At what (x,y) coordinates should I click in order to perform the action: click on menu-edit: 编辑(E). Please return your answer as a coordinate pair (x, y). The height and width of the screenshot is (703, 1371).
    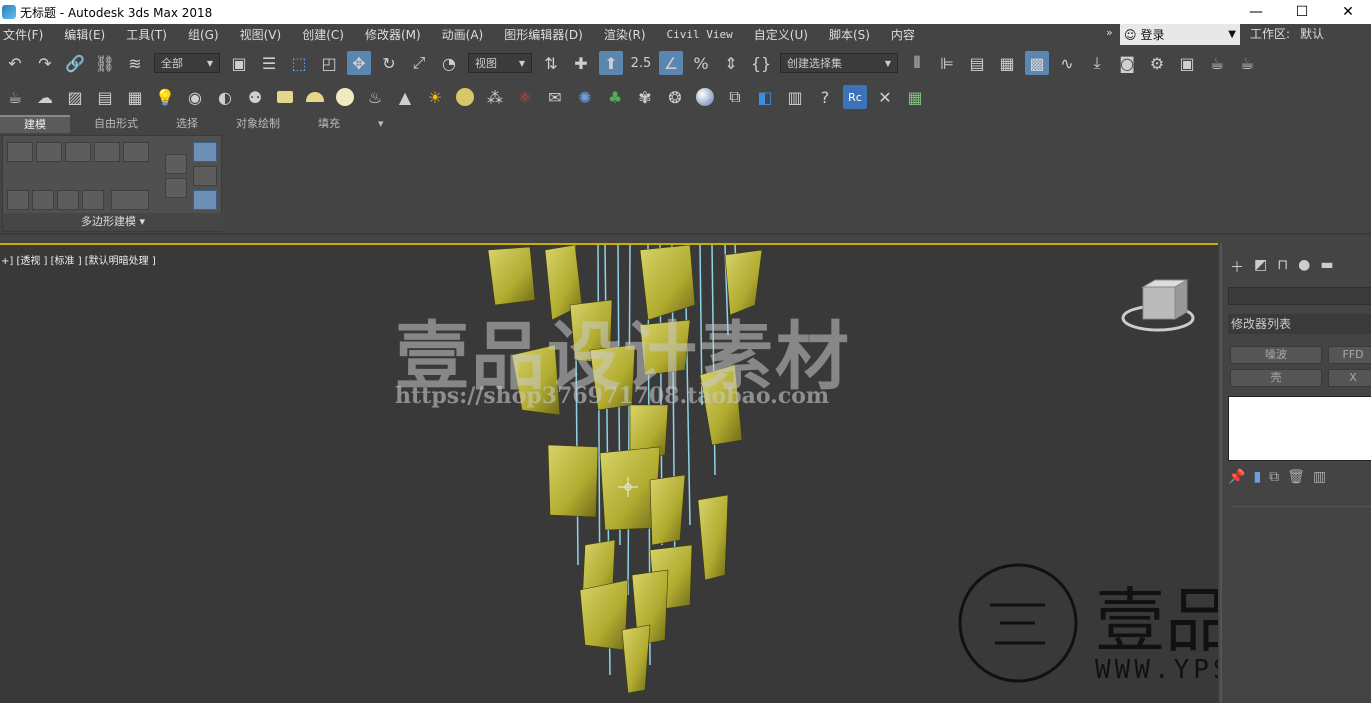
    Looking at the image, I should click on (88, 34).